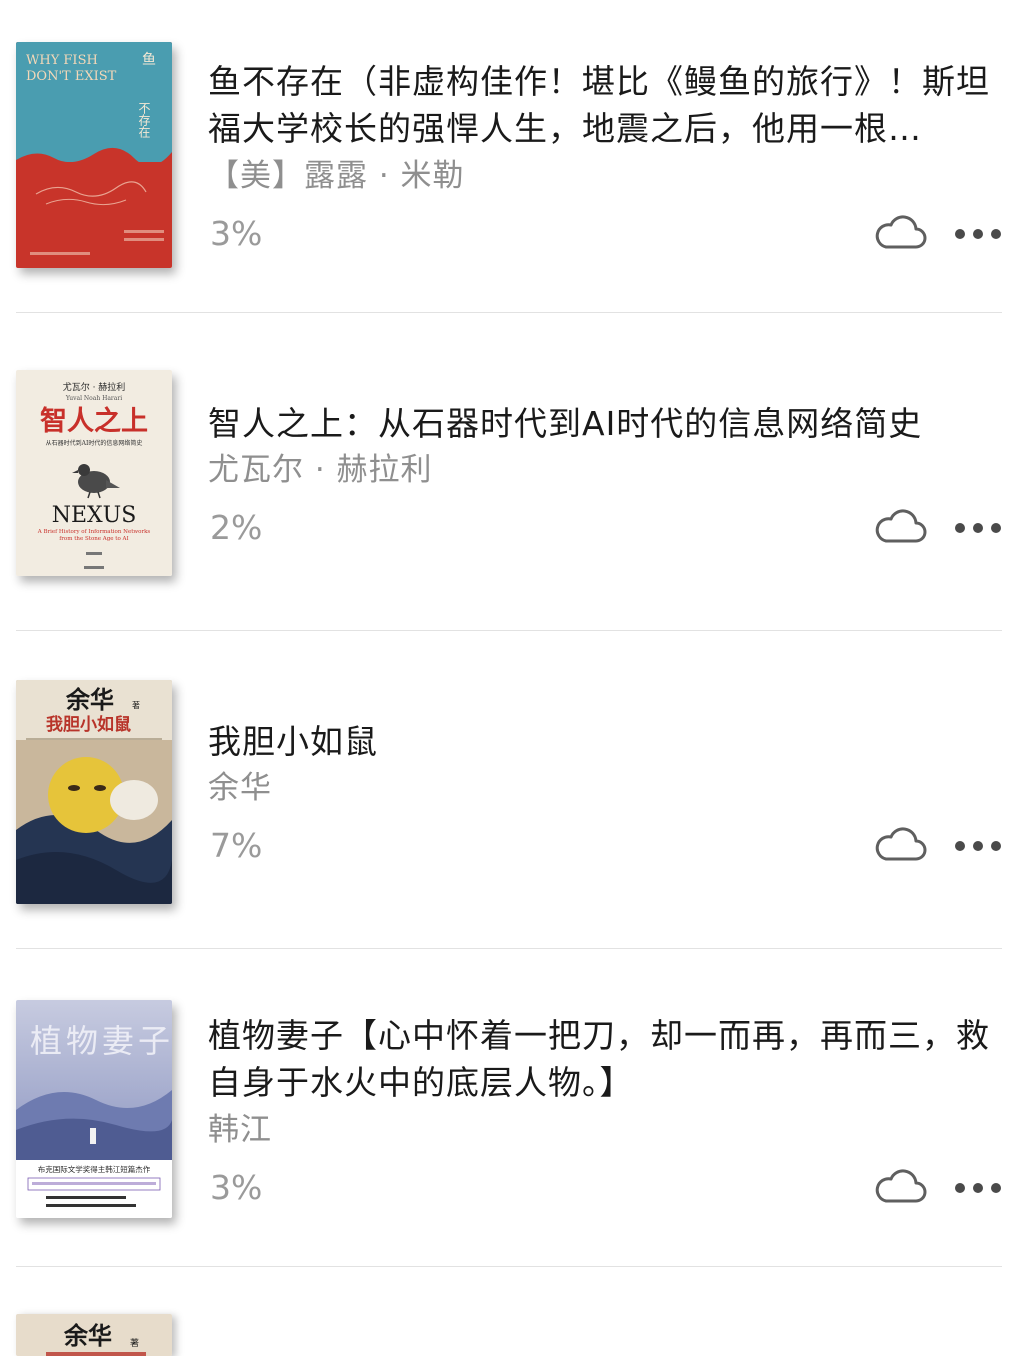 The width and height of the screenshot is (1017, 1356). I want to click on cover-title-en-2: DON'T EXIST, so click(71, 76).